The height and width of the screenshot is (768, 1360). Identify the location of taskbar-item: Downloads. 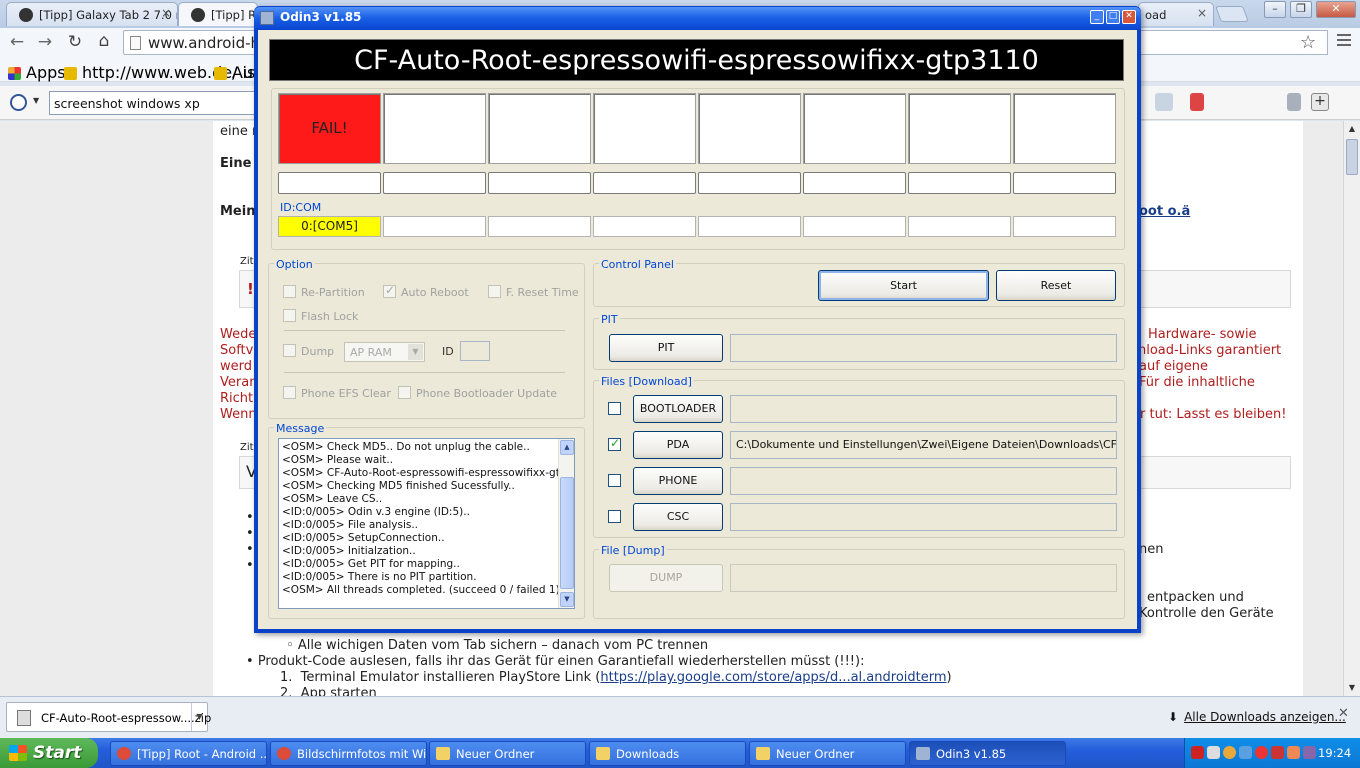
(667, 753).